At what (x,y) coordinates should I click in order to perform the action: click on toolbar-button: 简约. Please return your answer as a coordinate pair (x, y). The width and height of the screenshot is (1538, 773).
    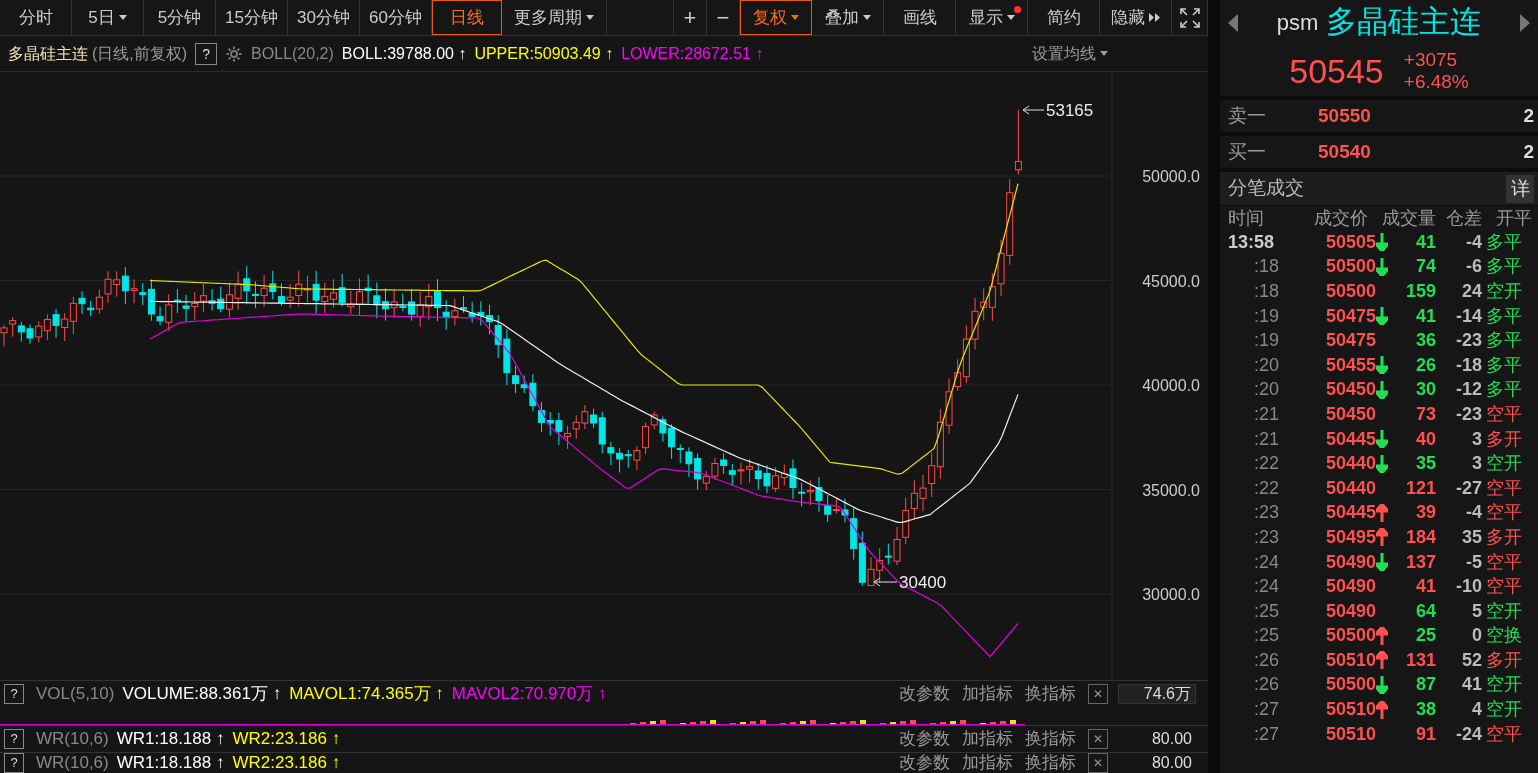
    Looking at the image, I should click on (1064, 17).